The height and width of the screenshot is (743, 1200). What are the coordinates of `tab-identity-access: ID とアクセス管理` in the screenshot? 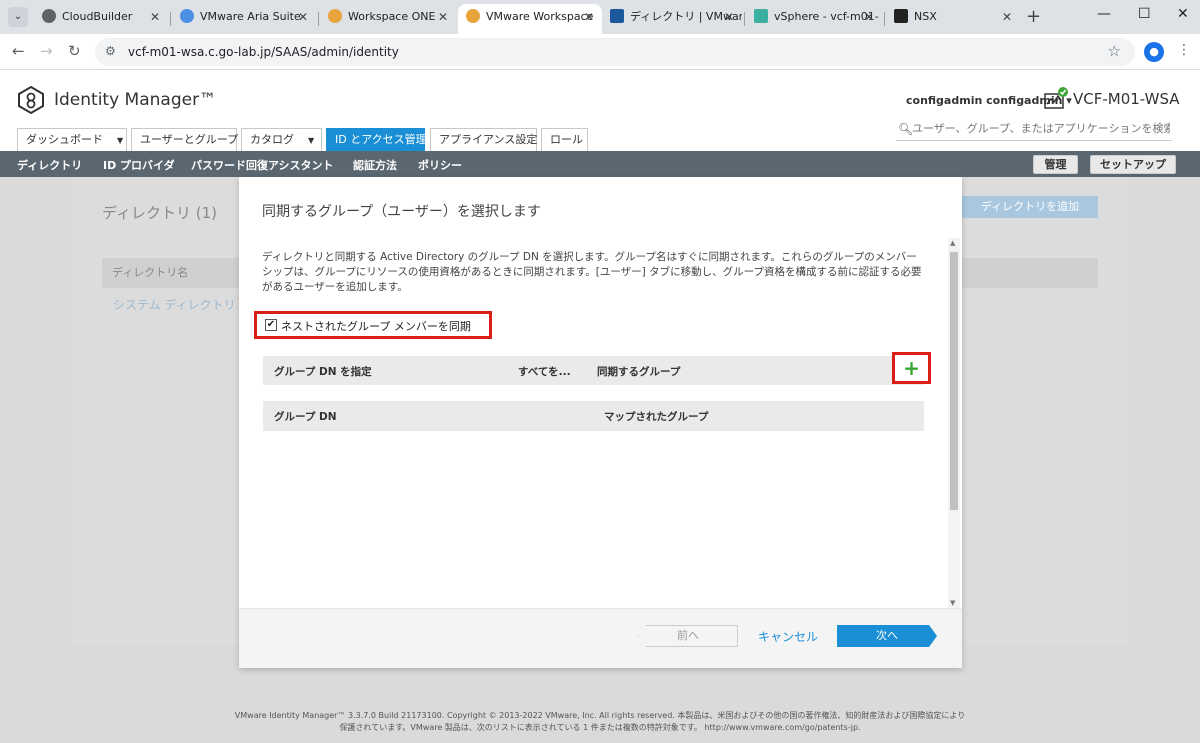 It's located at (376, 139).